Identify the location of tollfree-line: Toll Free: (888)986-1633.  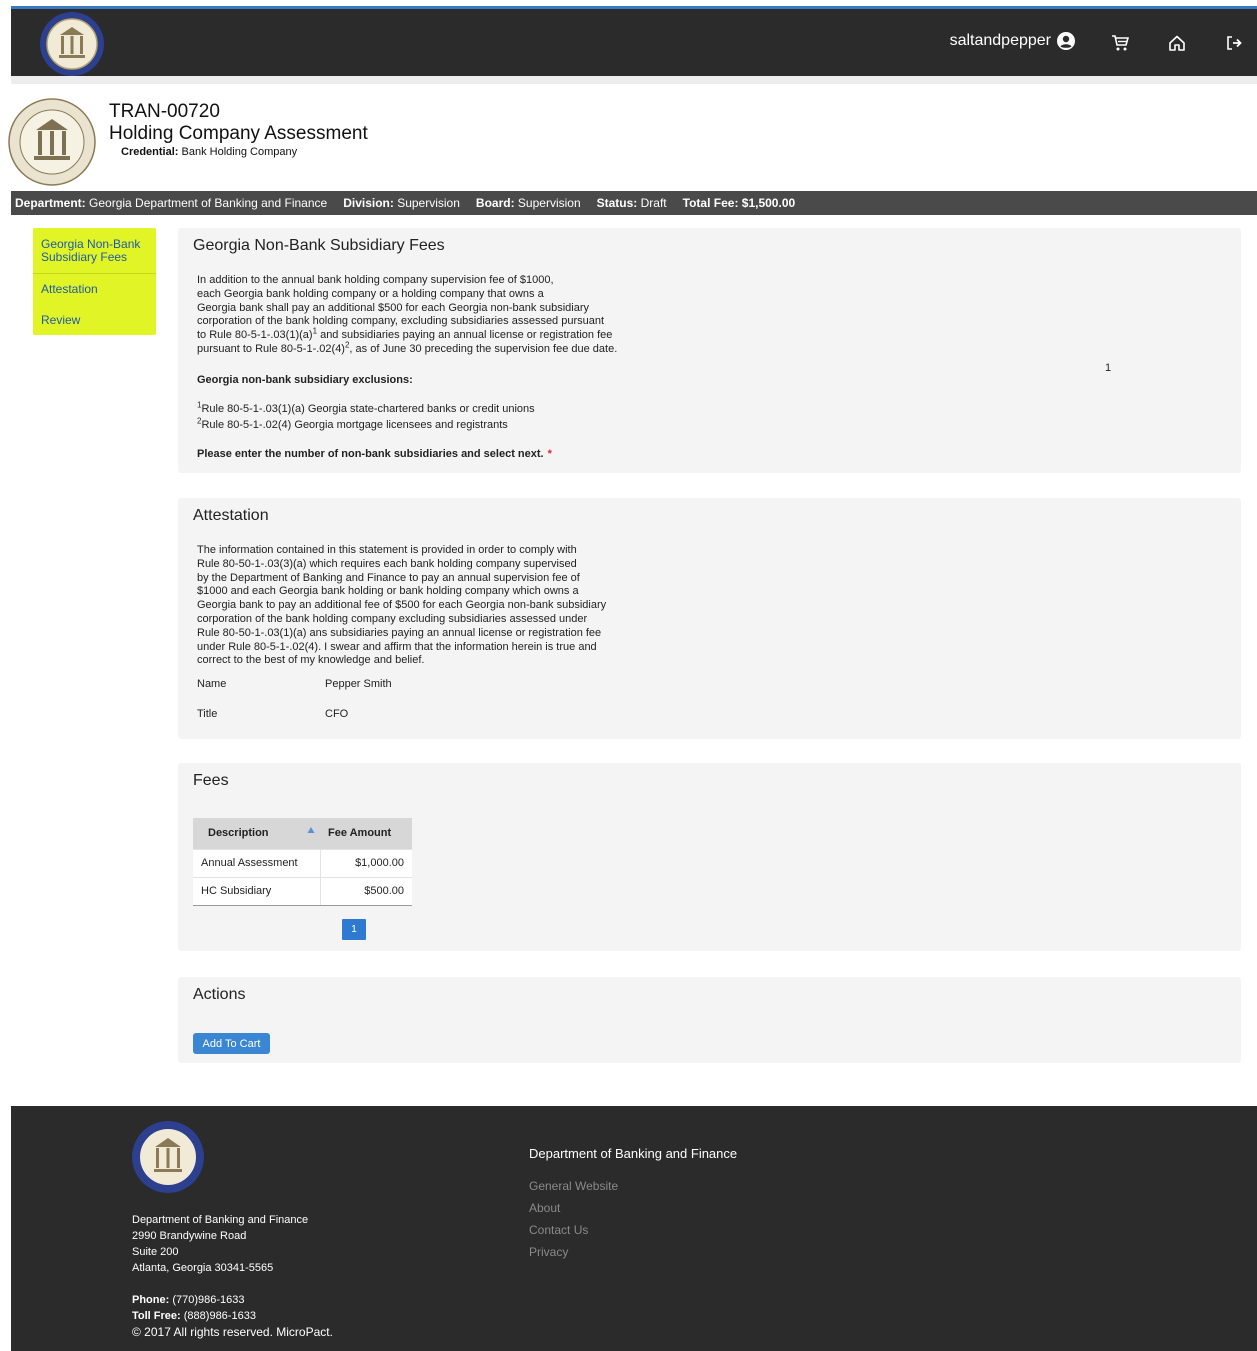
(232, 1316).